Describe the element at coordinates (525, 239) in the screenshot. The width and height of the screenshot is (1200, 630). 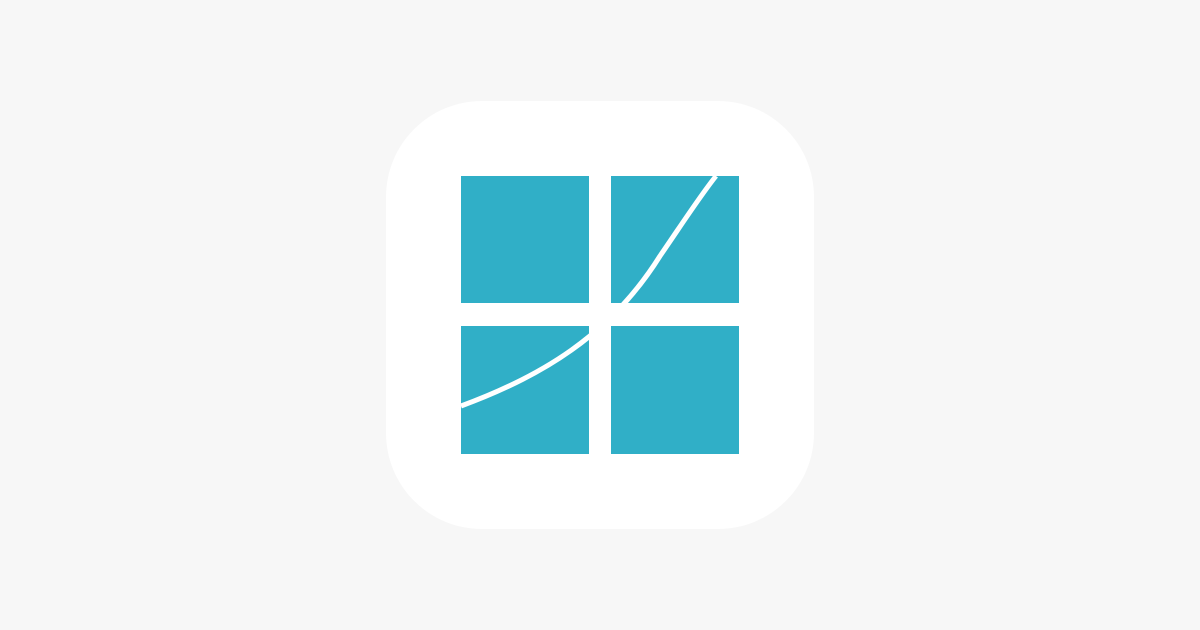
I see `grid-square-top-left` at that location.